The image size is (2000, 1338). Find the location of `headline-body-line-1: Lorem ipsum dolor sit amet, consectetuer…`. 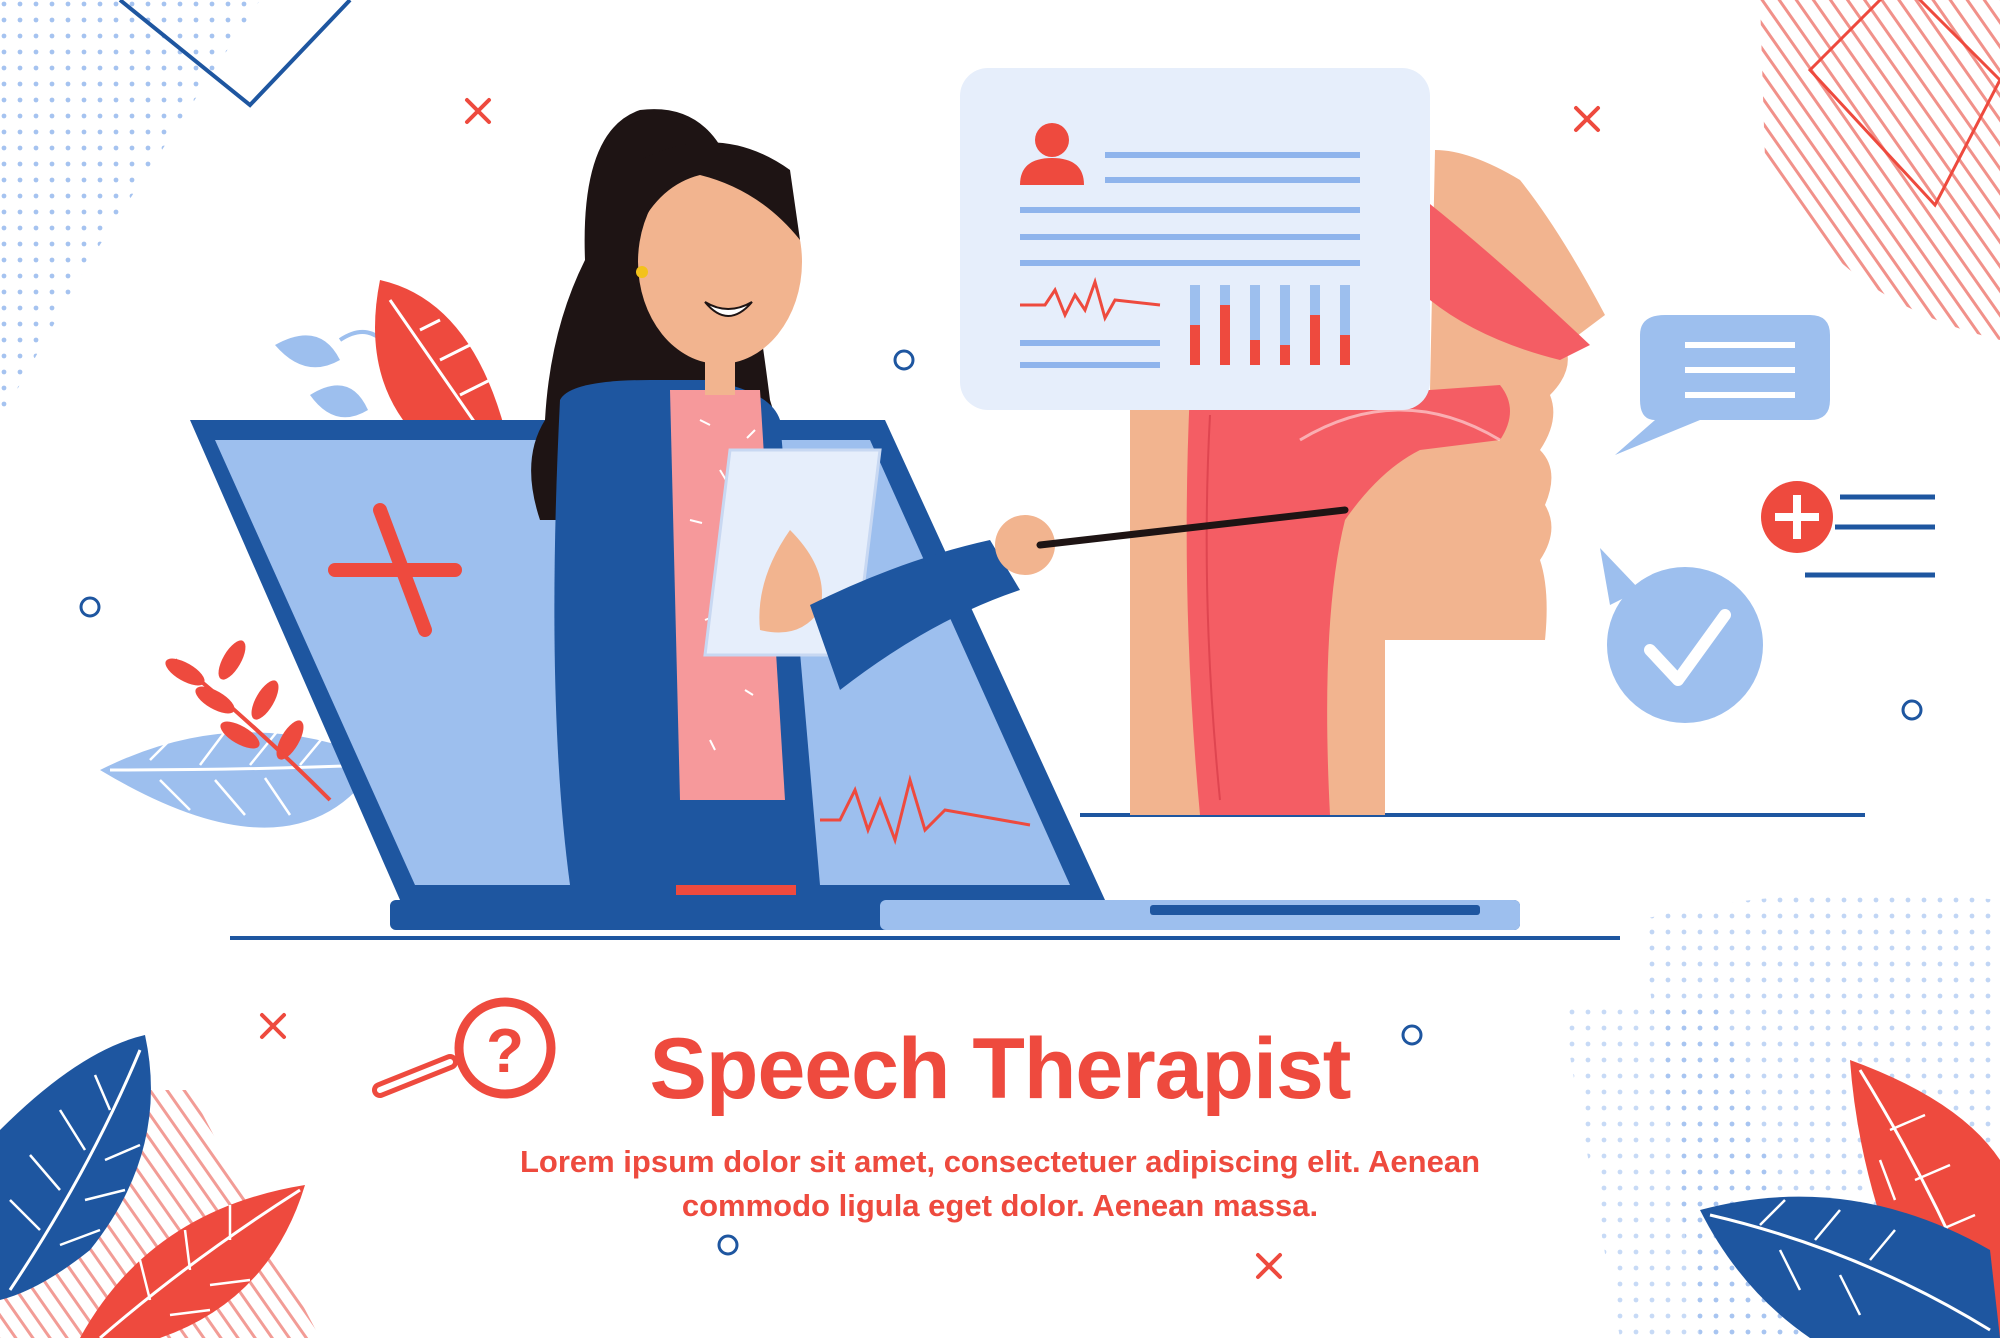

headline-body-line-1: Lorem ipsum dolor sit amet, consectetuer… is located at coordinates (1000, 1161).